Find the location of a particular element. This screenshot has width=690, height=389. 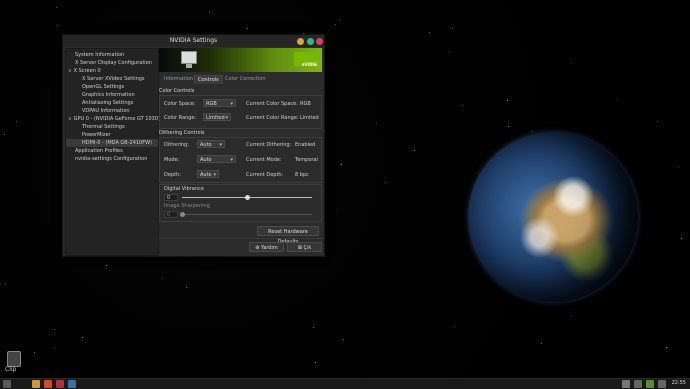

tree-item-label: Antialiasing Settings is located at coordinates (108, 103).